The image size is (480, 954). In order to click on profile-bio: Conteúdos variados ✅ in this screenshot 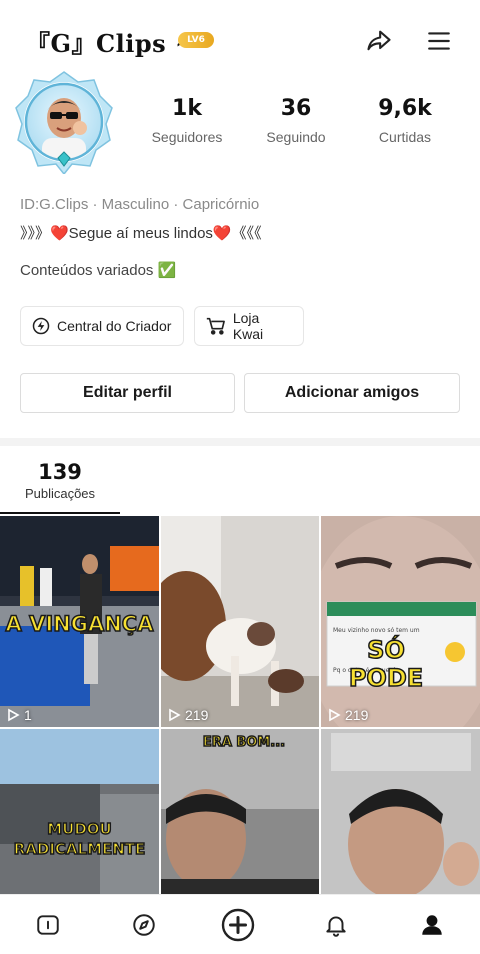, I will do `click(98, 270)`.